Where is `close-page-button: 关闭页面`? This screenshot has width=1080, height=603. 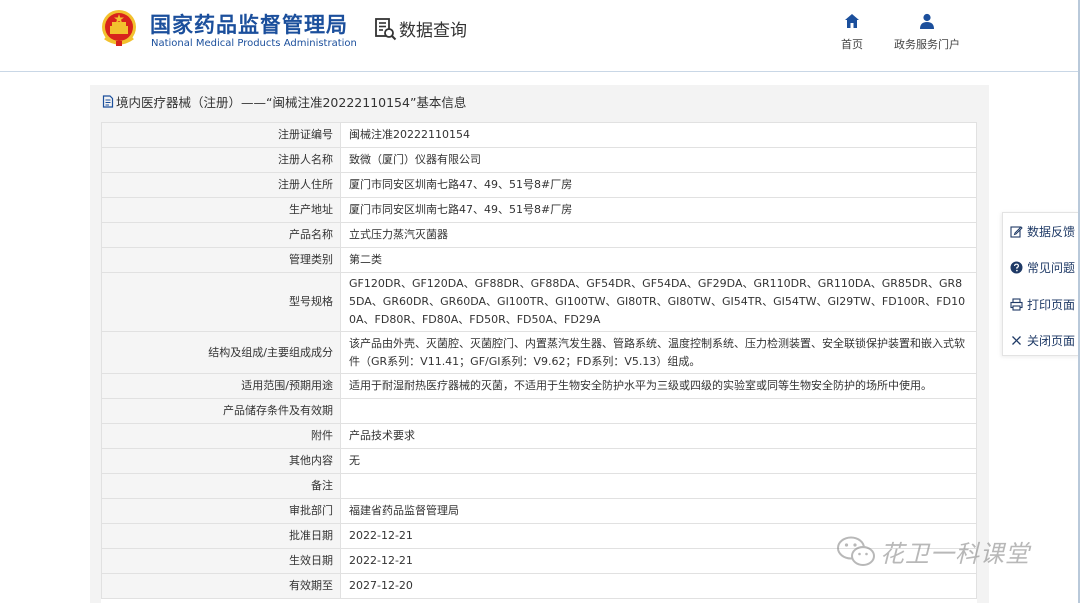 close-page-button: 关闭页面 is located at coordinates (1045, 340).